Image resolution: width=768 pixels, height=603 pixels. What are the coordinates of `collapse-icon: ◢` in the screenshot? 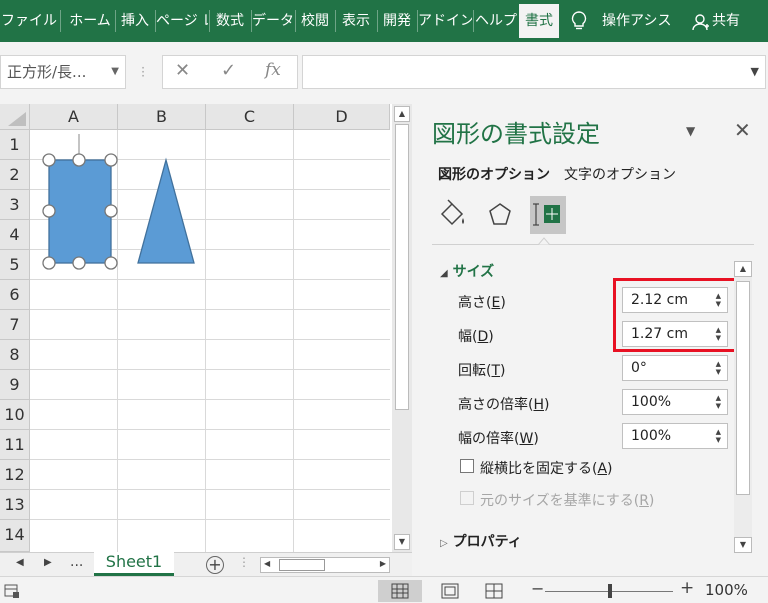 It's located at (444, 273).